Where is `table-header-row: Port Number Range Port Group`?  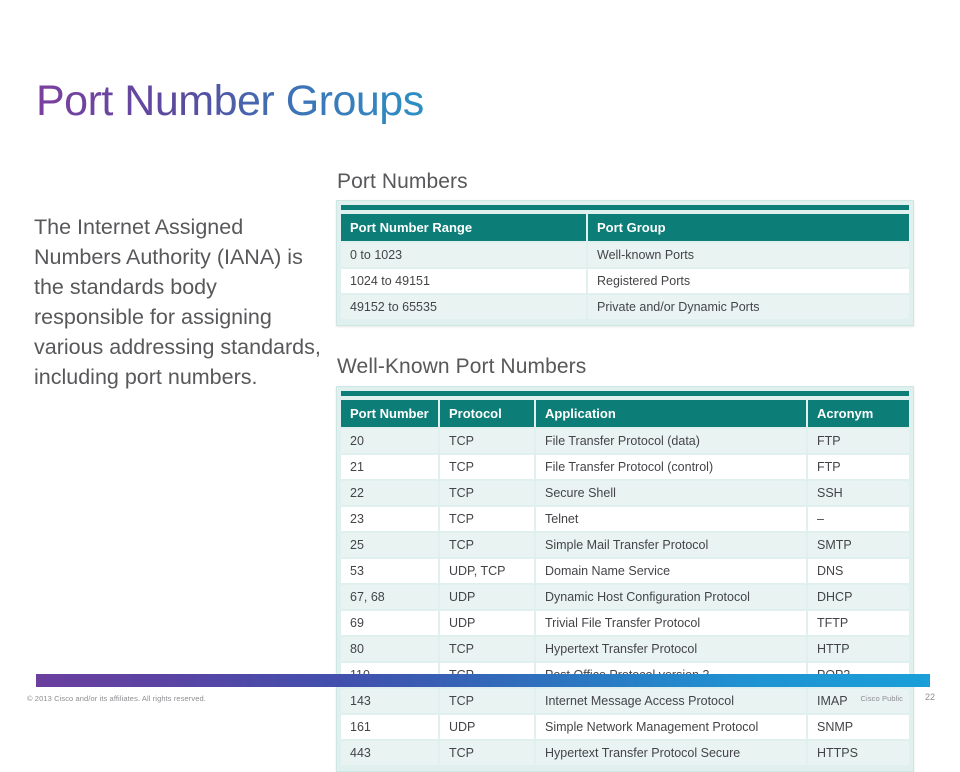 table-header-row: Port Number Range Port Group is located at coordinates (625, 227).